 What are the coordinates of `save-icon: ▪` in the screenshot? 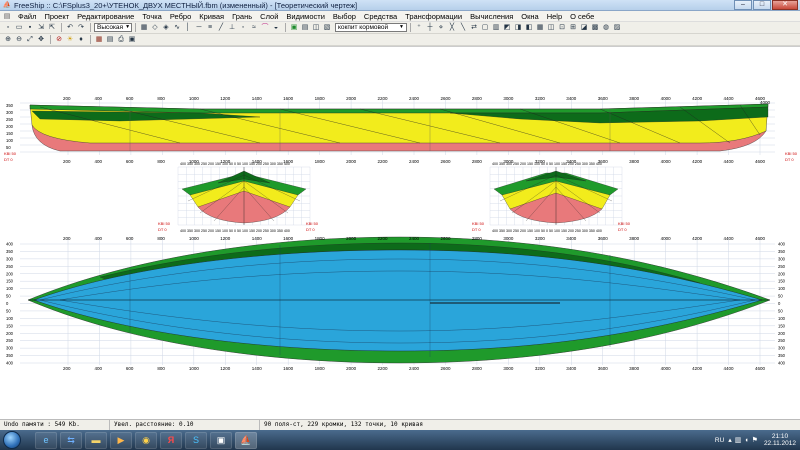 It's located at (30, 28).